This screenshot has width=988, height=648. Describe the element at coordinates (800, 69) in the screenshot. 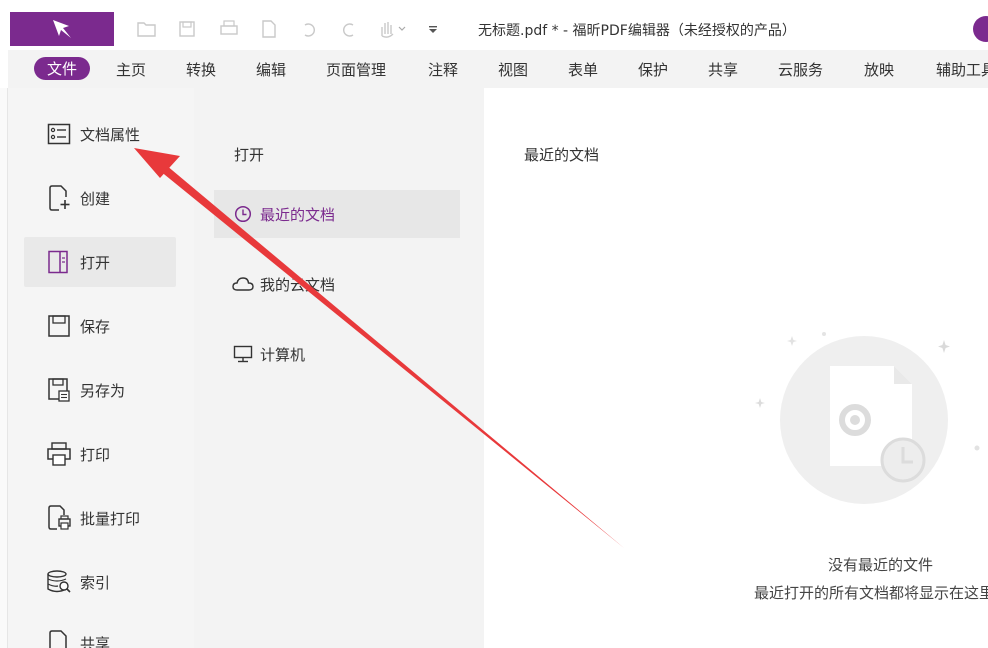

I see `menu-cloud-services: 云服务` at that location.